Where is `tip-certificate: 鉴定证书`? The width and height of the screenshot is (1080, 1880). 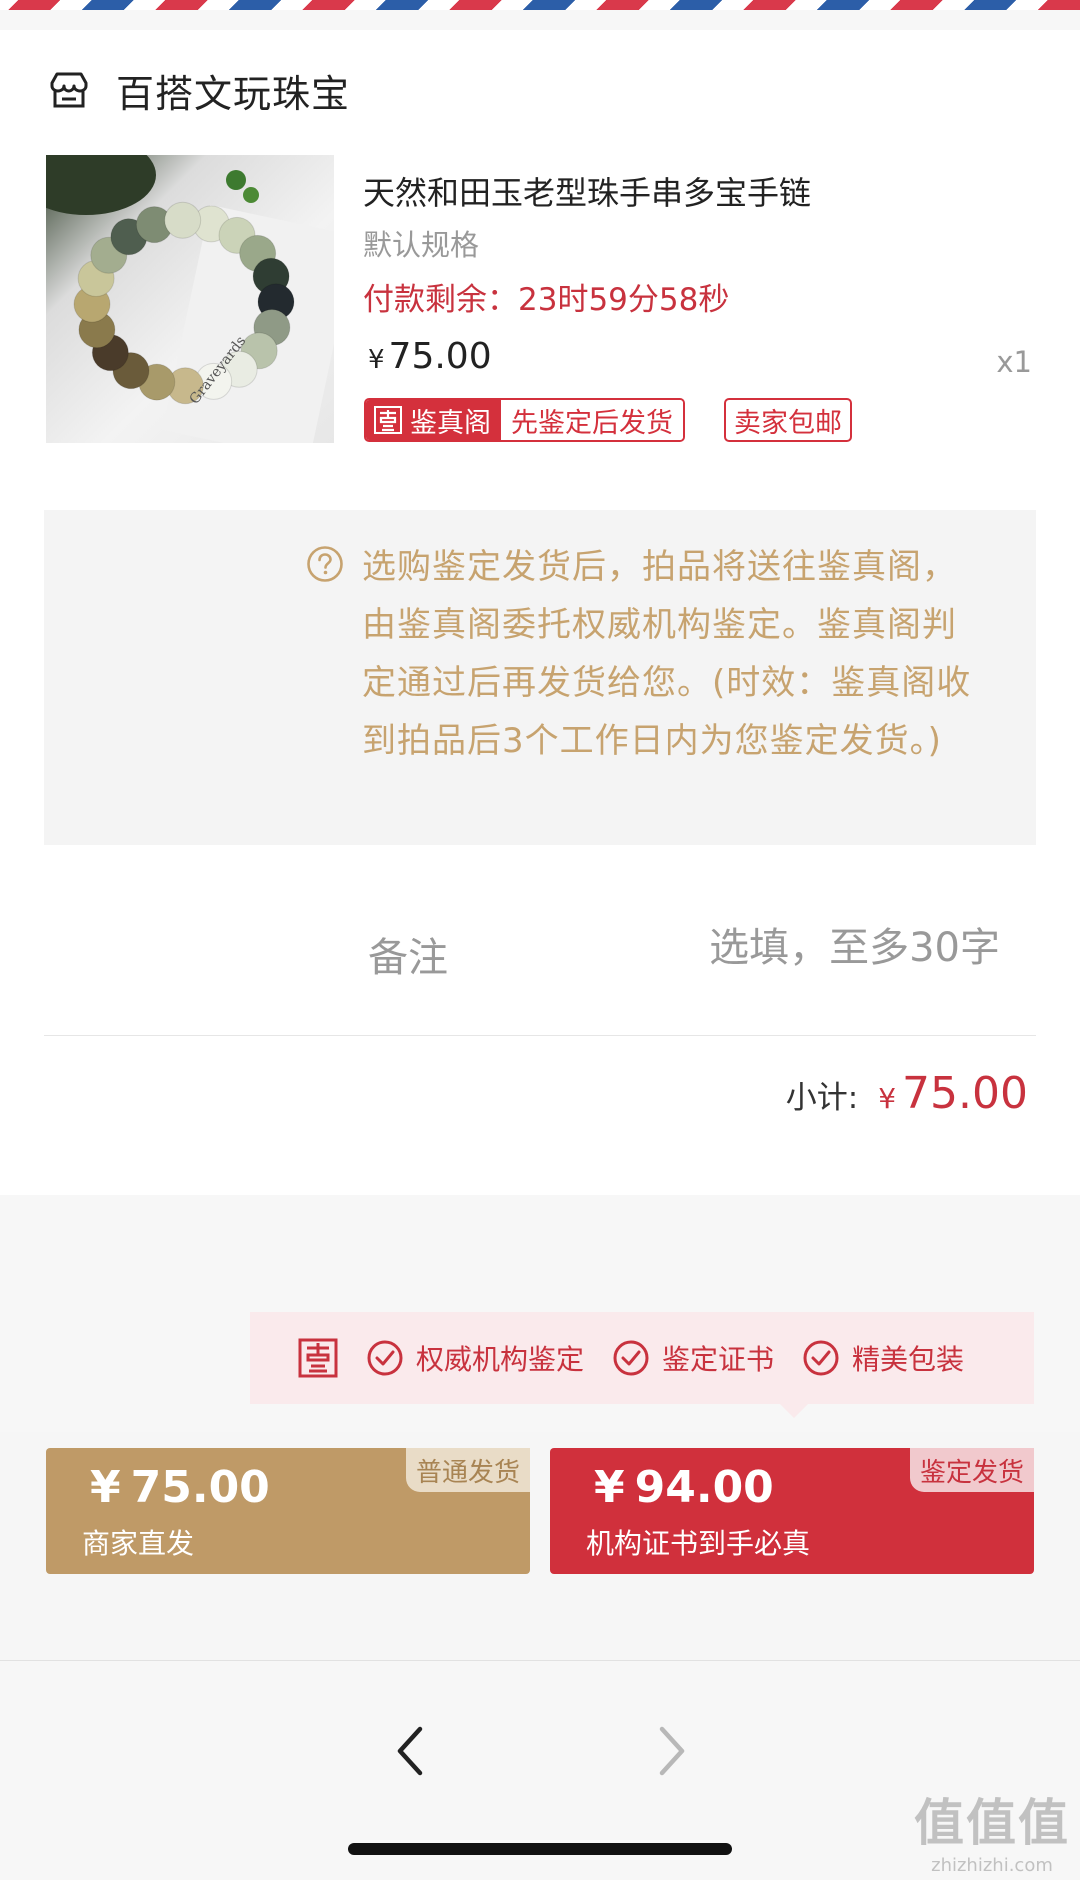 tip-certificate: 鉴定证书 is located at coordinates (693, 1358).